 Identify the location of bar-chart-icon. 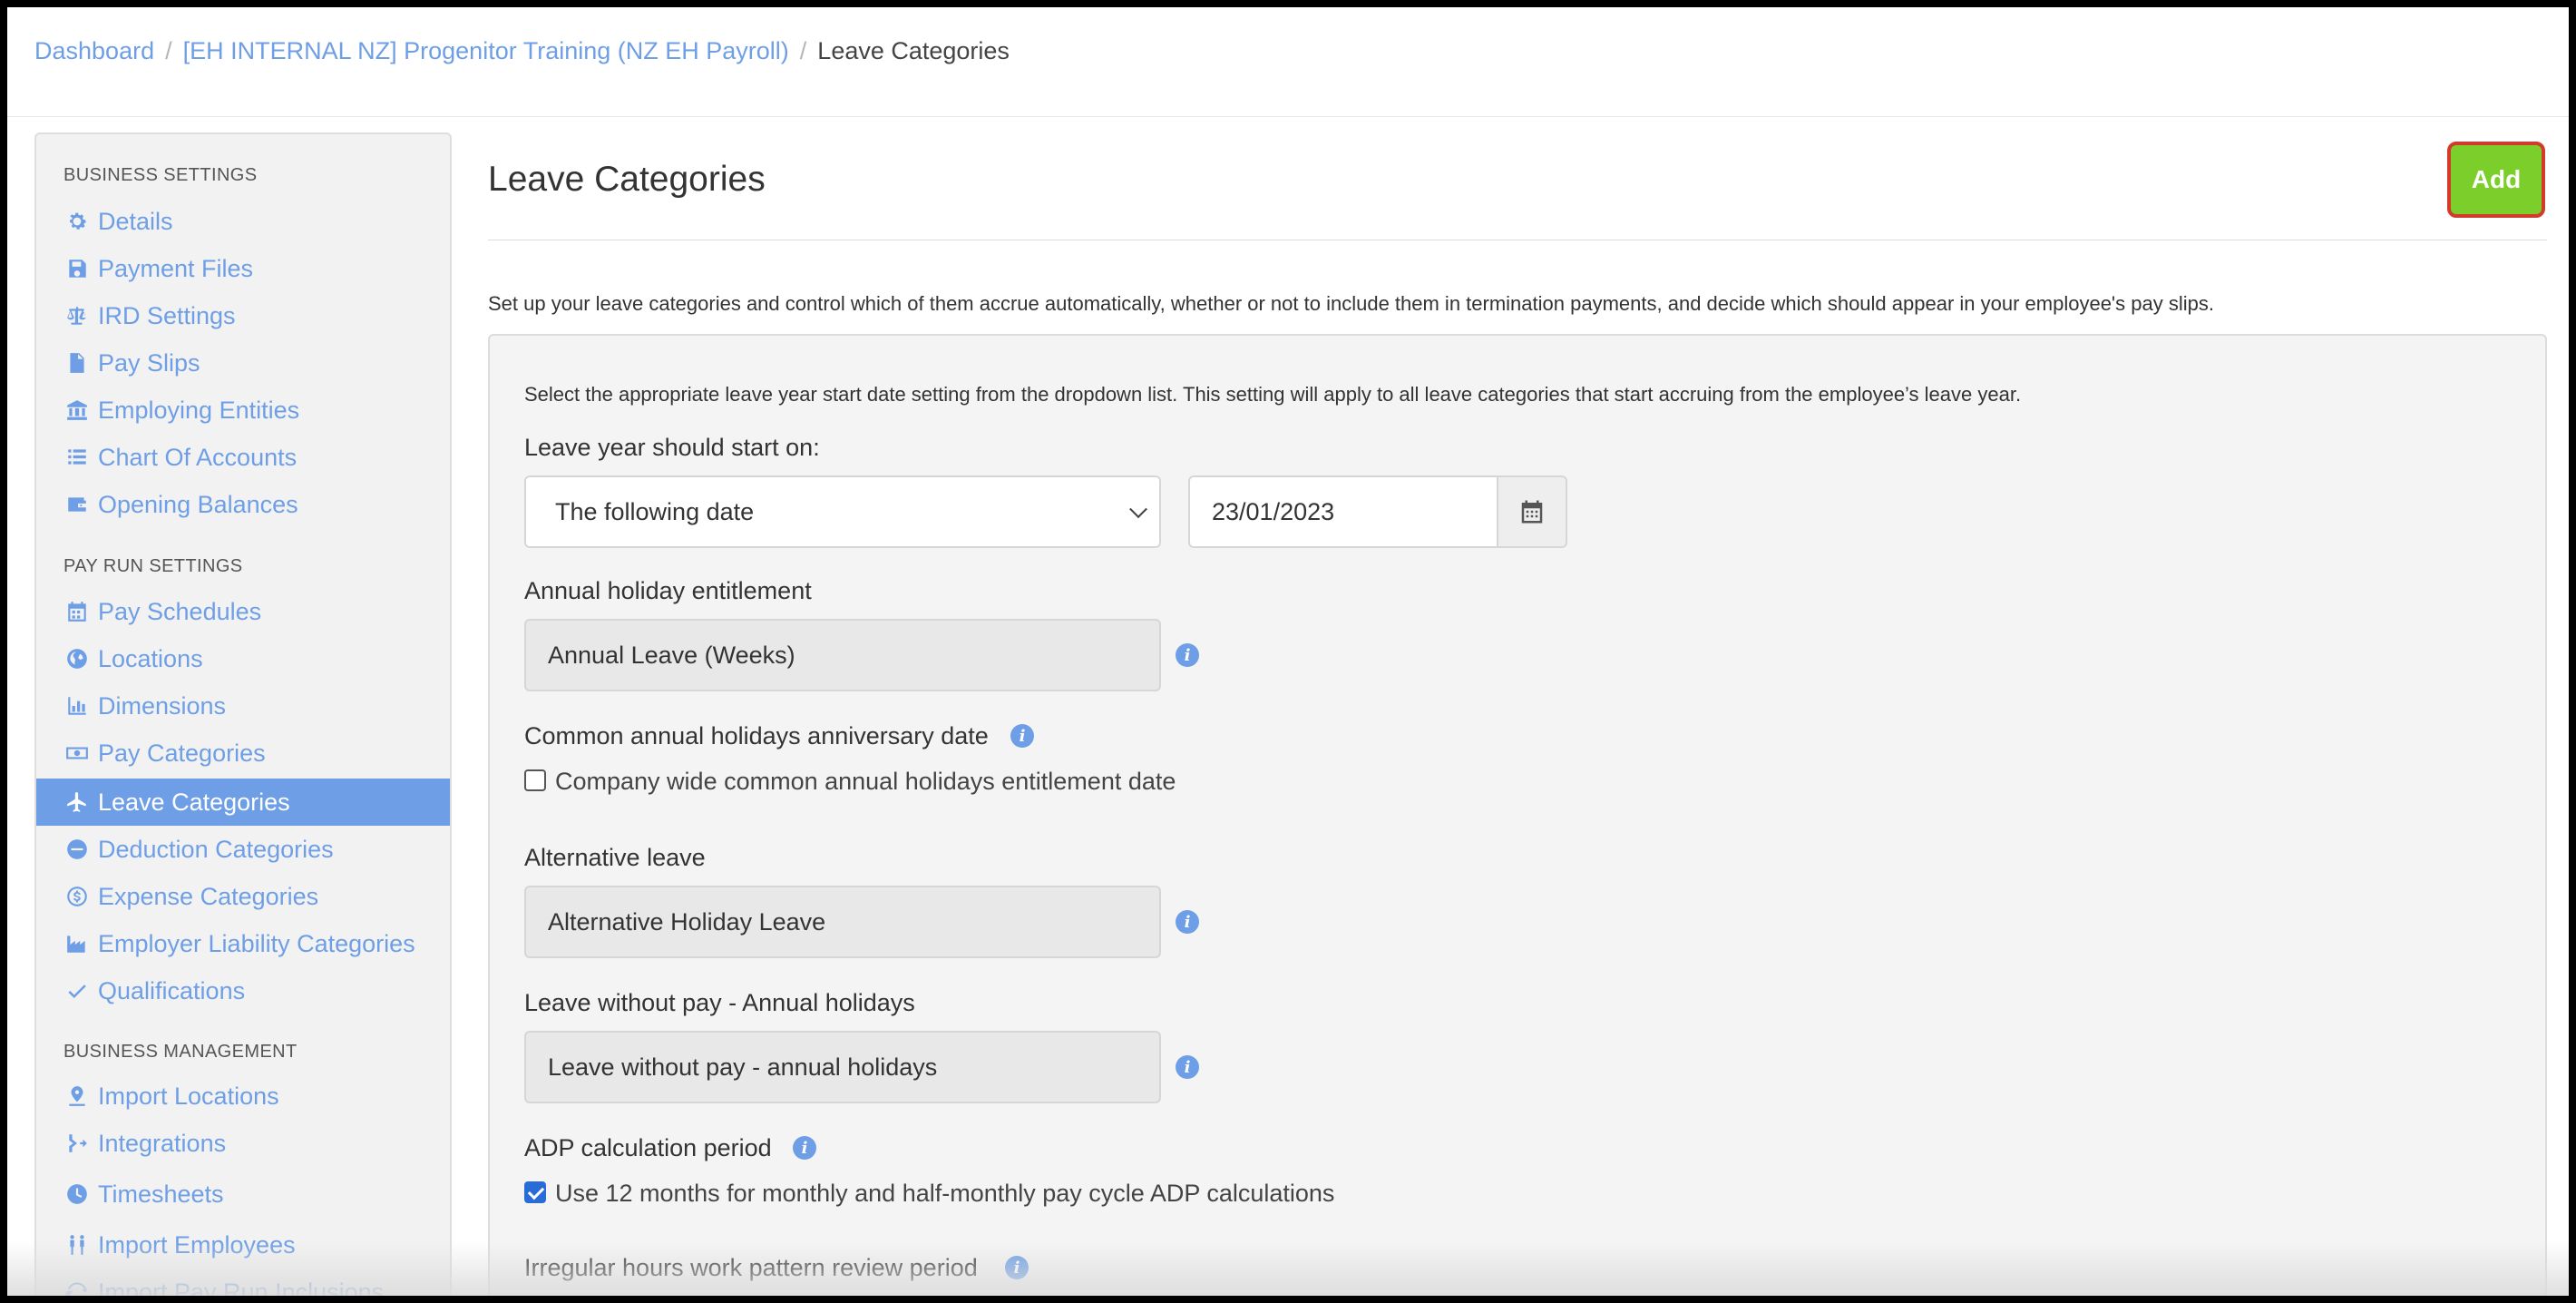
(77, 706).